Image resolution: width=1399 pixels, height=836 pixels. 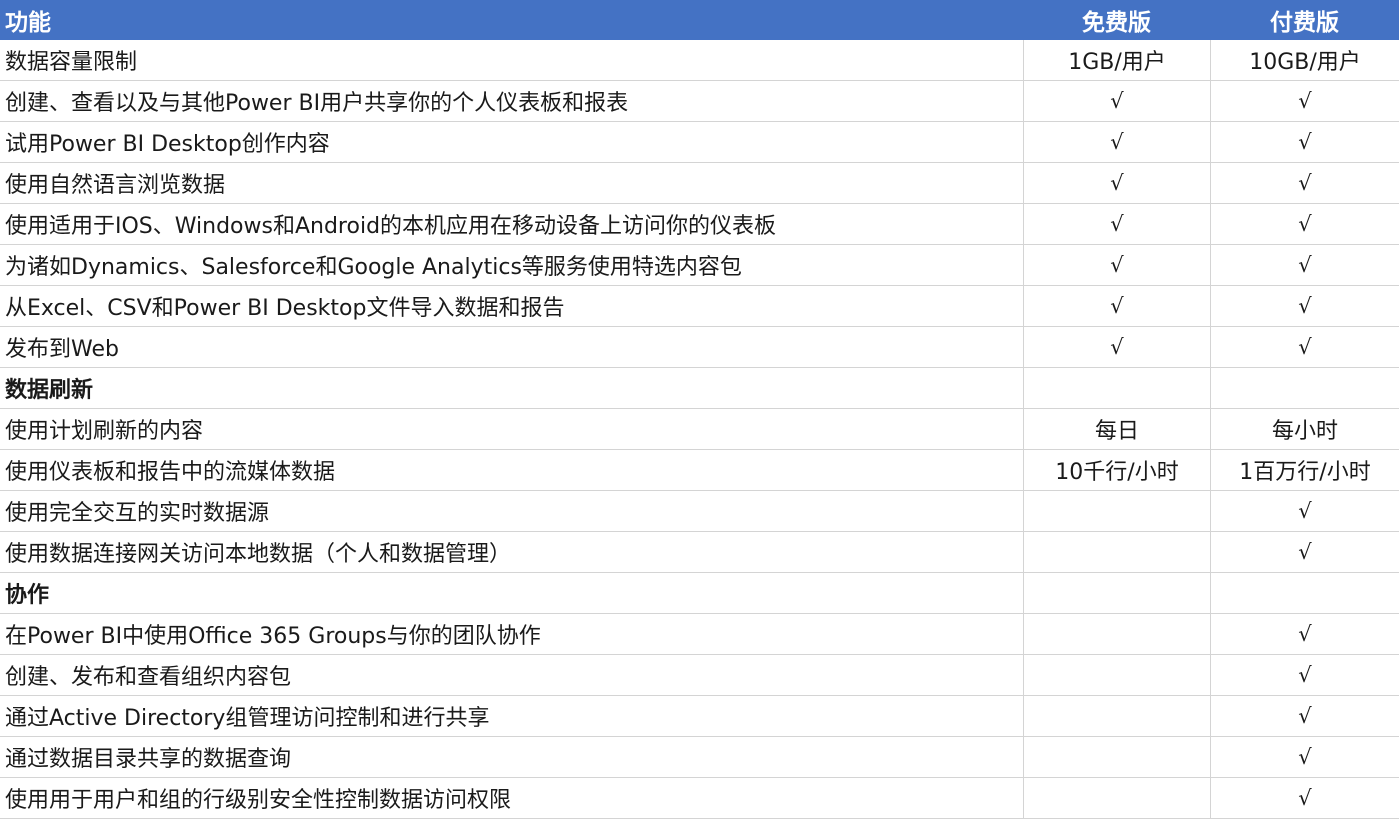 I want to click on feature-cell: 使用仪表板和报告中的流媒体数据, so click(x=170, y=472).